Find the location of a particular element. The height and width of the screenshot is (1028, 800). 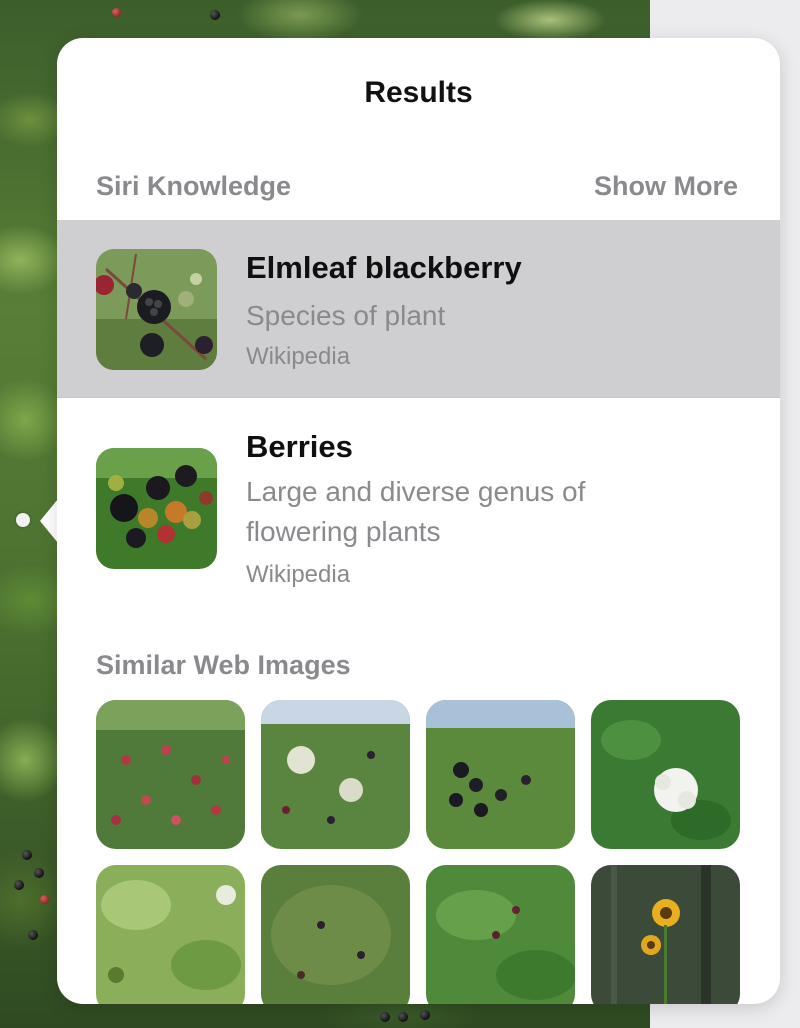

show-more-button: Show More is located at coordinates (666, 186).